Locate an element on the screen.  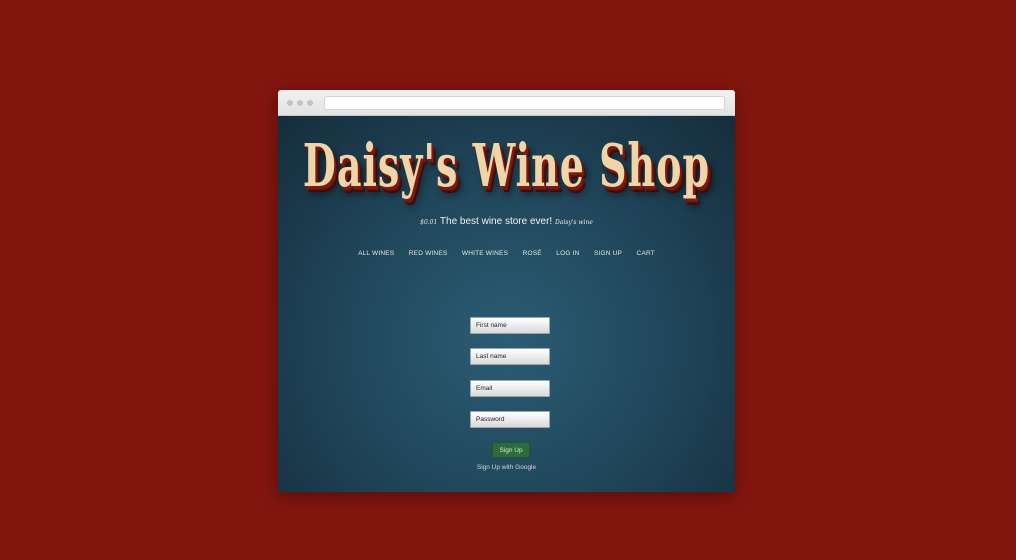
window-maximize-dot-icon is located at coordinates (310, 103).